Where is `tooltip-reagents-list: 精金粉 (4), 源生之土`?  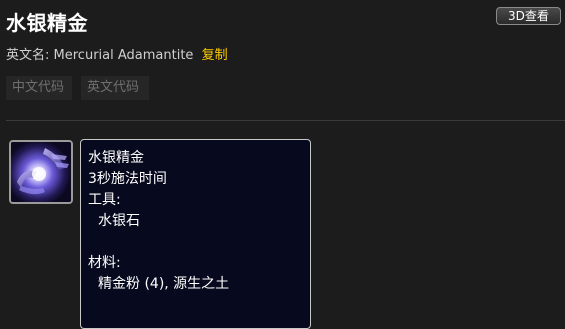 tooltip-reagents-list: 精金粉 (4), 源生之土 is located at coordinates (164, 284).